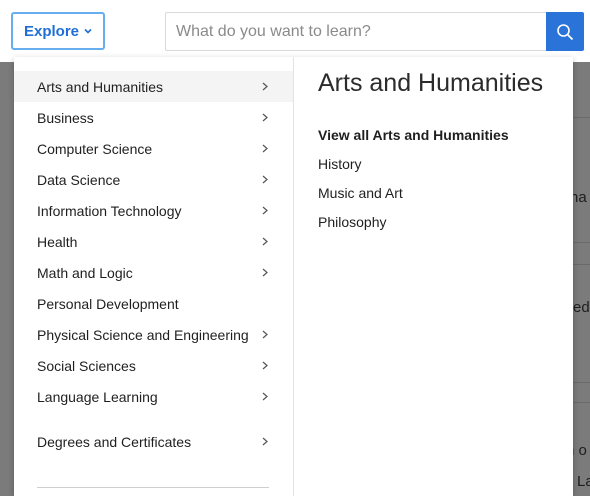 The image size is (590, 496). Describe the element at coordinates (57, 241) in the screenshot. I see `category-label: Health` at that location.